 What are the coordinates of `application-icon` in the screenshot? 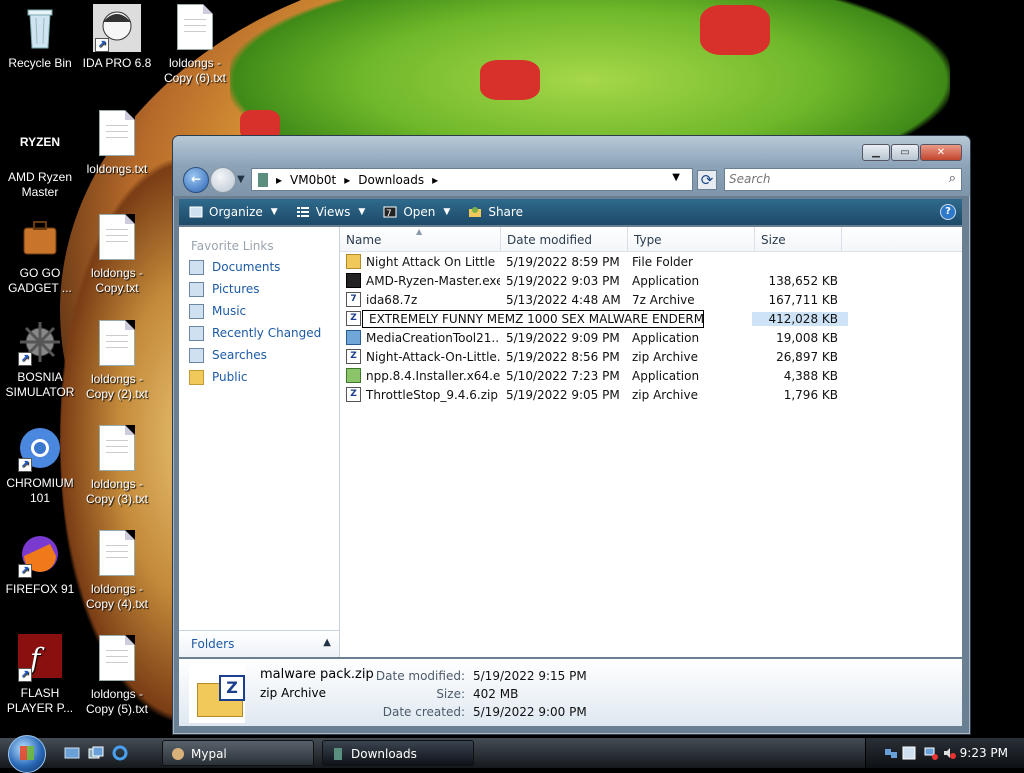 It's located at (353, 280).